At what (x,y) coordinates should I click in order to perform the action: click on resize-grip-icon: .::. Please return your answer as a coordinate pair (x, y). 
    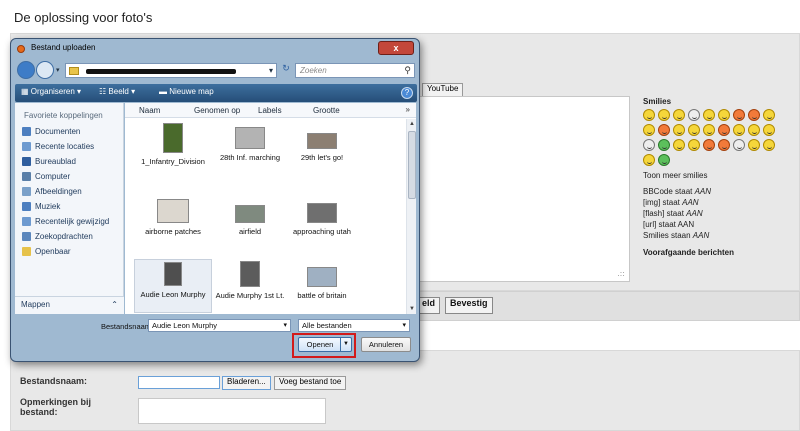
    Looking at the image, I should click on (621, 273).